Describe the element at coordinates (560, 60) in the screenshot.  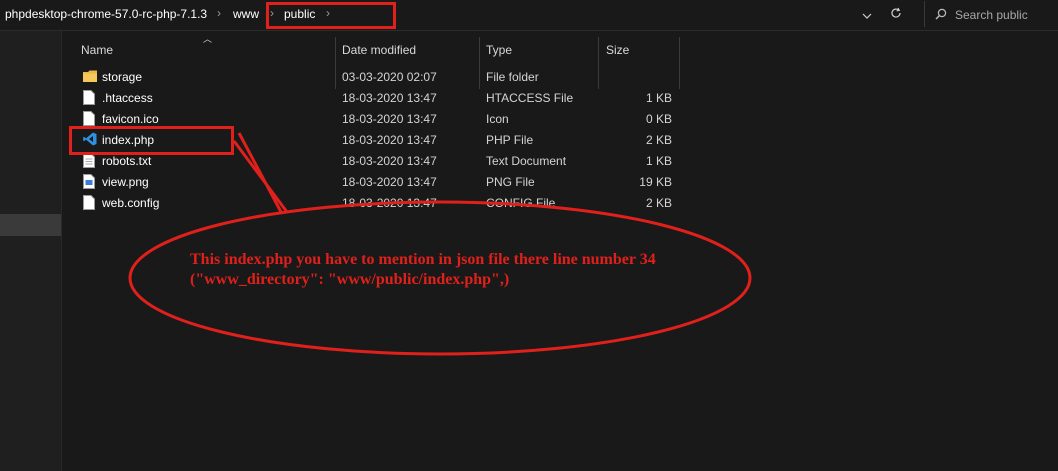
I see `column-header: ︿ Name Date modified Type Size` at that location.